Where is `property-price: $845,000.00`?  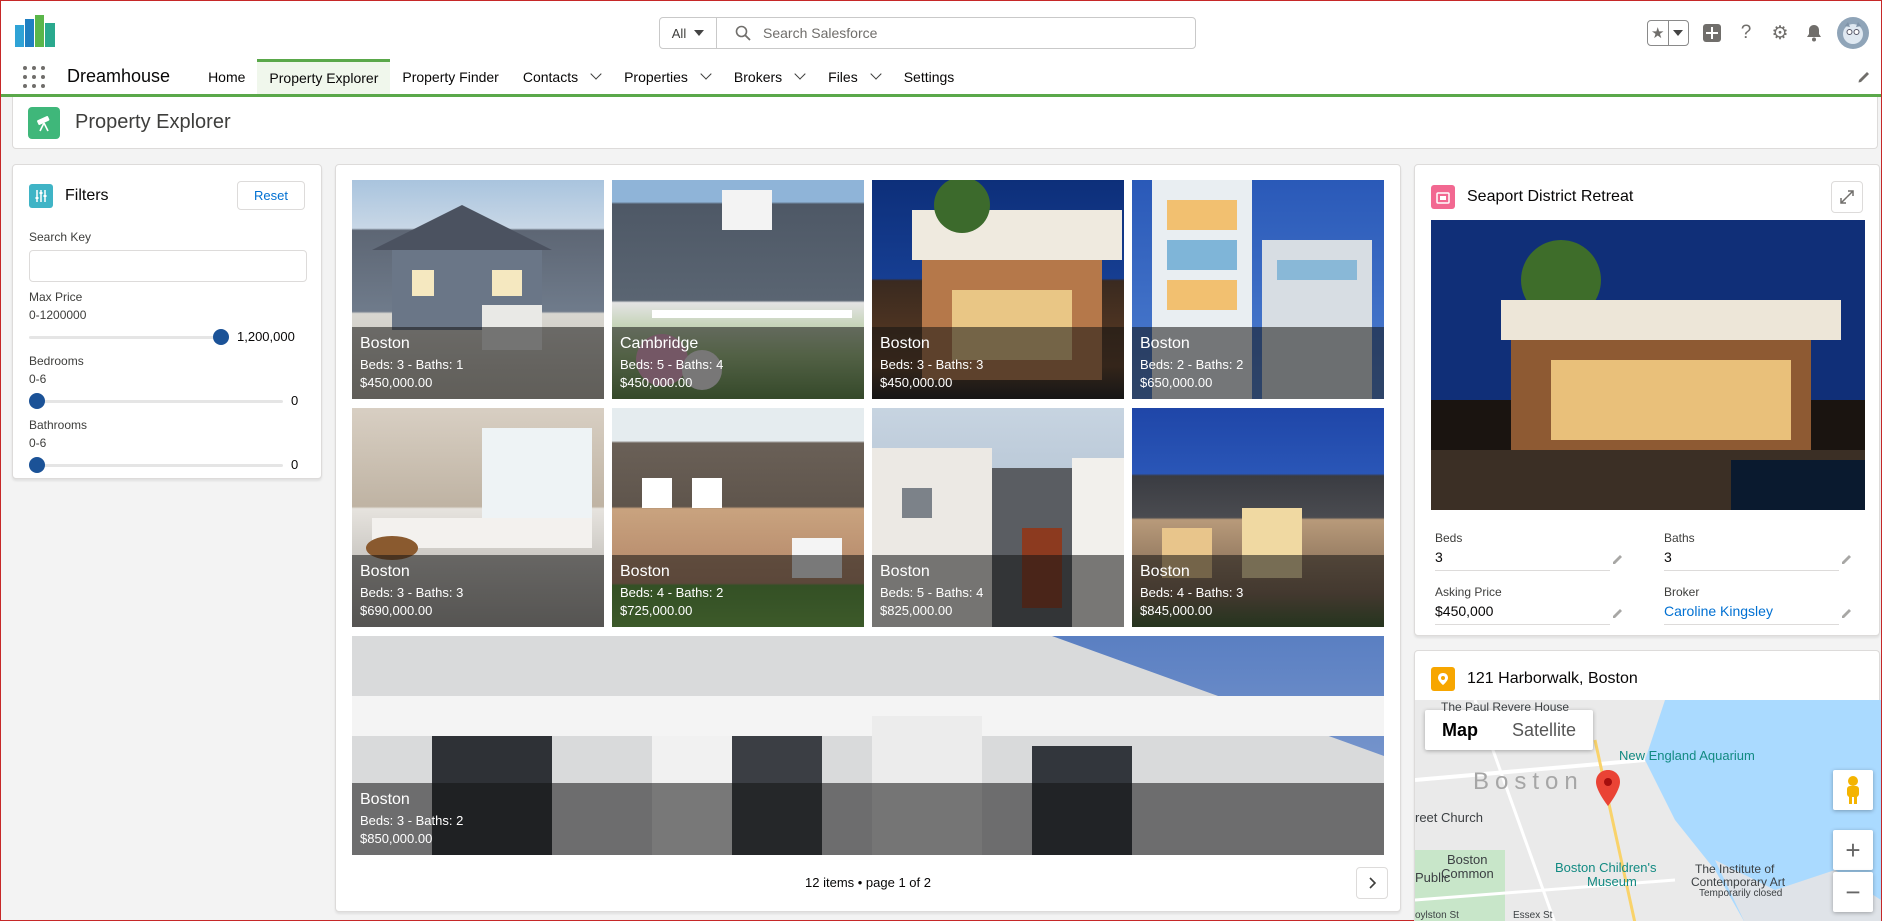 property-price: $845,000.00 is located at coordinates (1176, 610).